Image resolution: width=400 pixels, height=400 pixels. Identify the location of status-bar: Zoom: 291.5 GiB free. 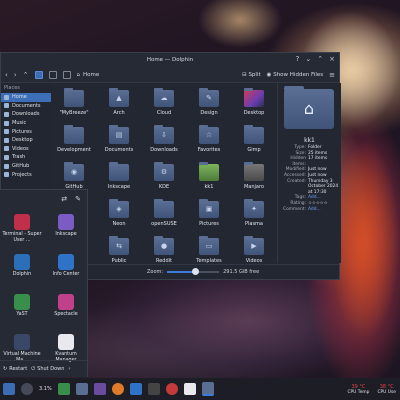
(195, 271).